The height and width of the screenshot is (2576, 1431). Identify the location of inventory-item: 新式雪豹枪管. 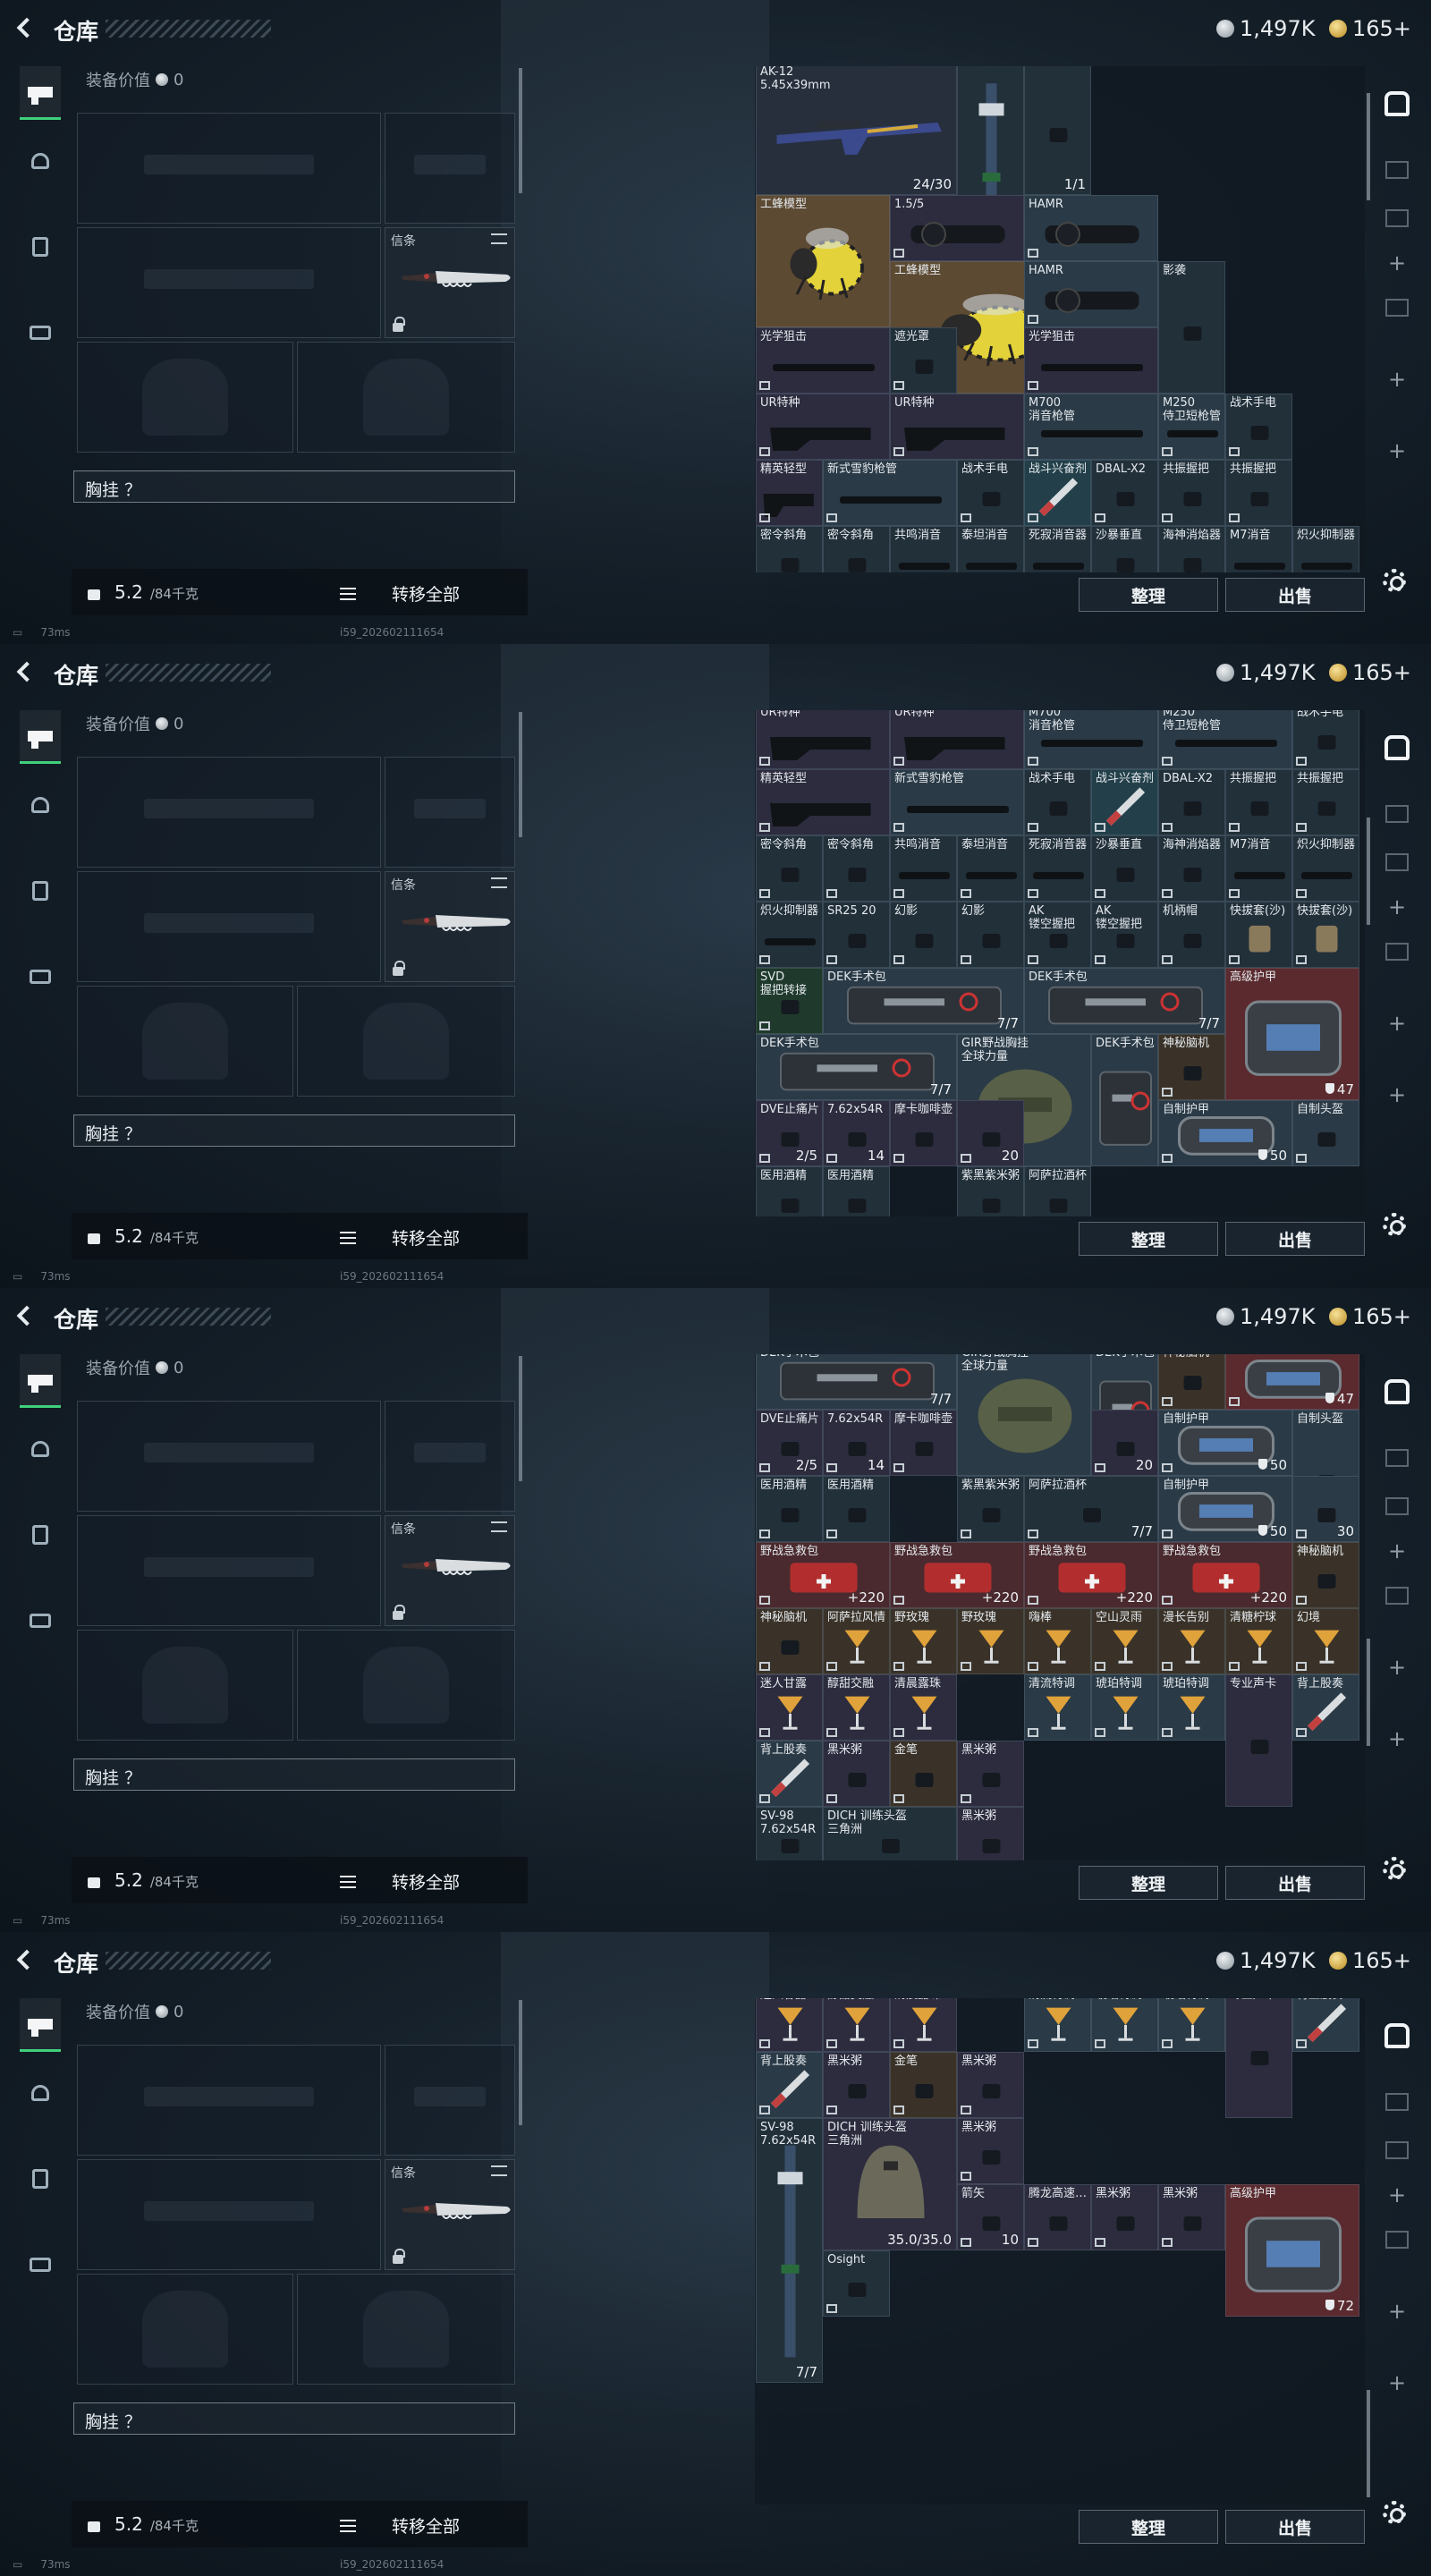
(890, 493).